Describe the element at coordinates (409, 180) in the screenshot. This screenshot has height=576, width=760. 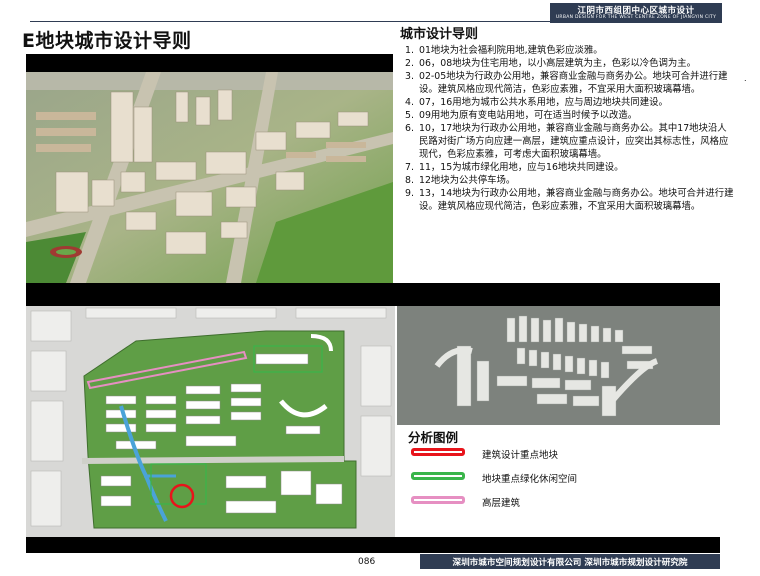
I see `guideline-number: 8.` at that location.